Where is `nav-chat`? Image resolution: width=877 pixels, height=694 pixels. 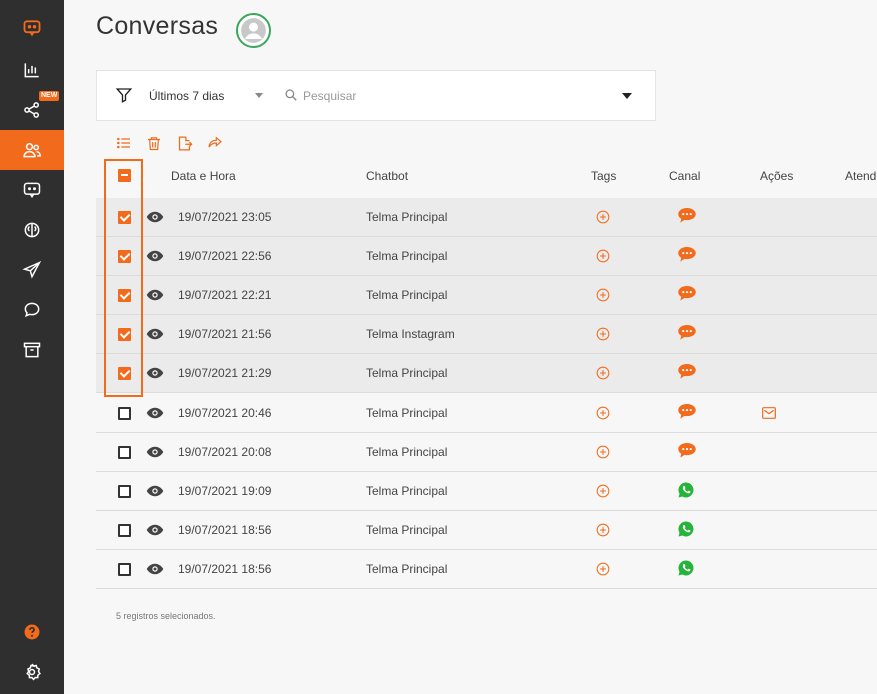
nav-chat is located at coordinates (32, 310).